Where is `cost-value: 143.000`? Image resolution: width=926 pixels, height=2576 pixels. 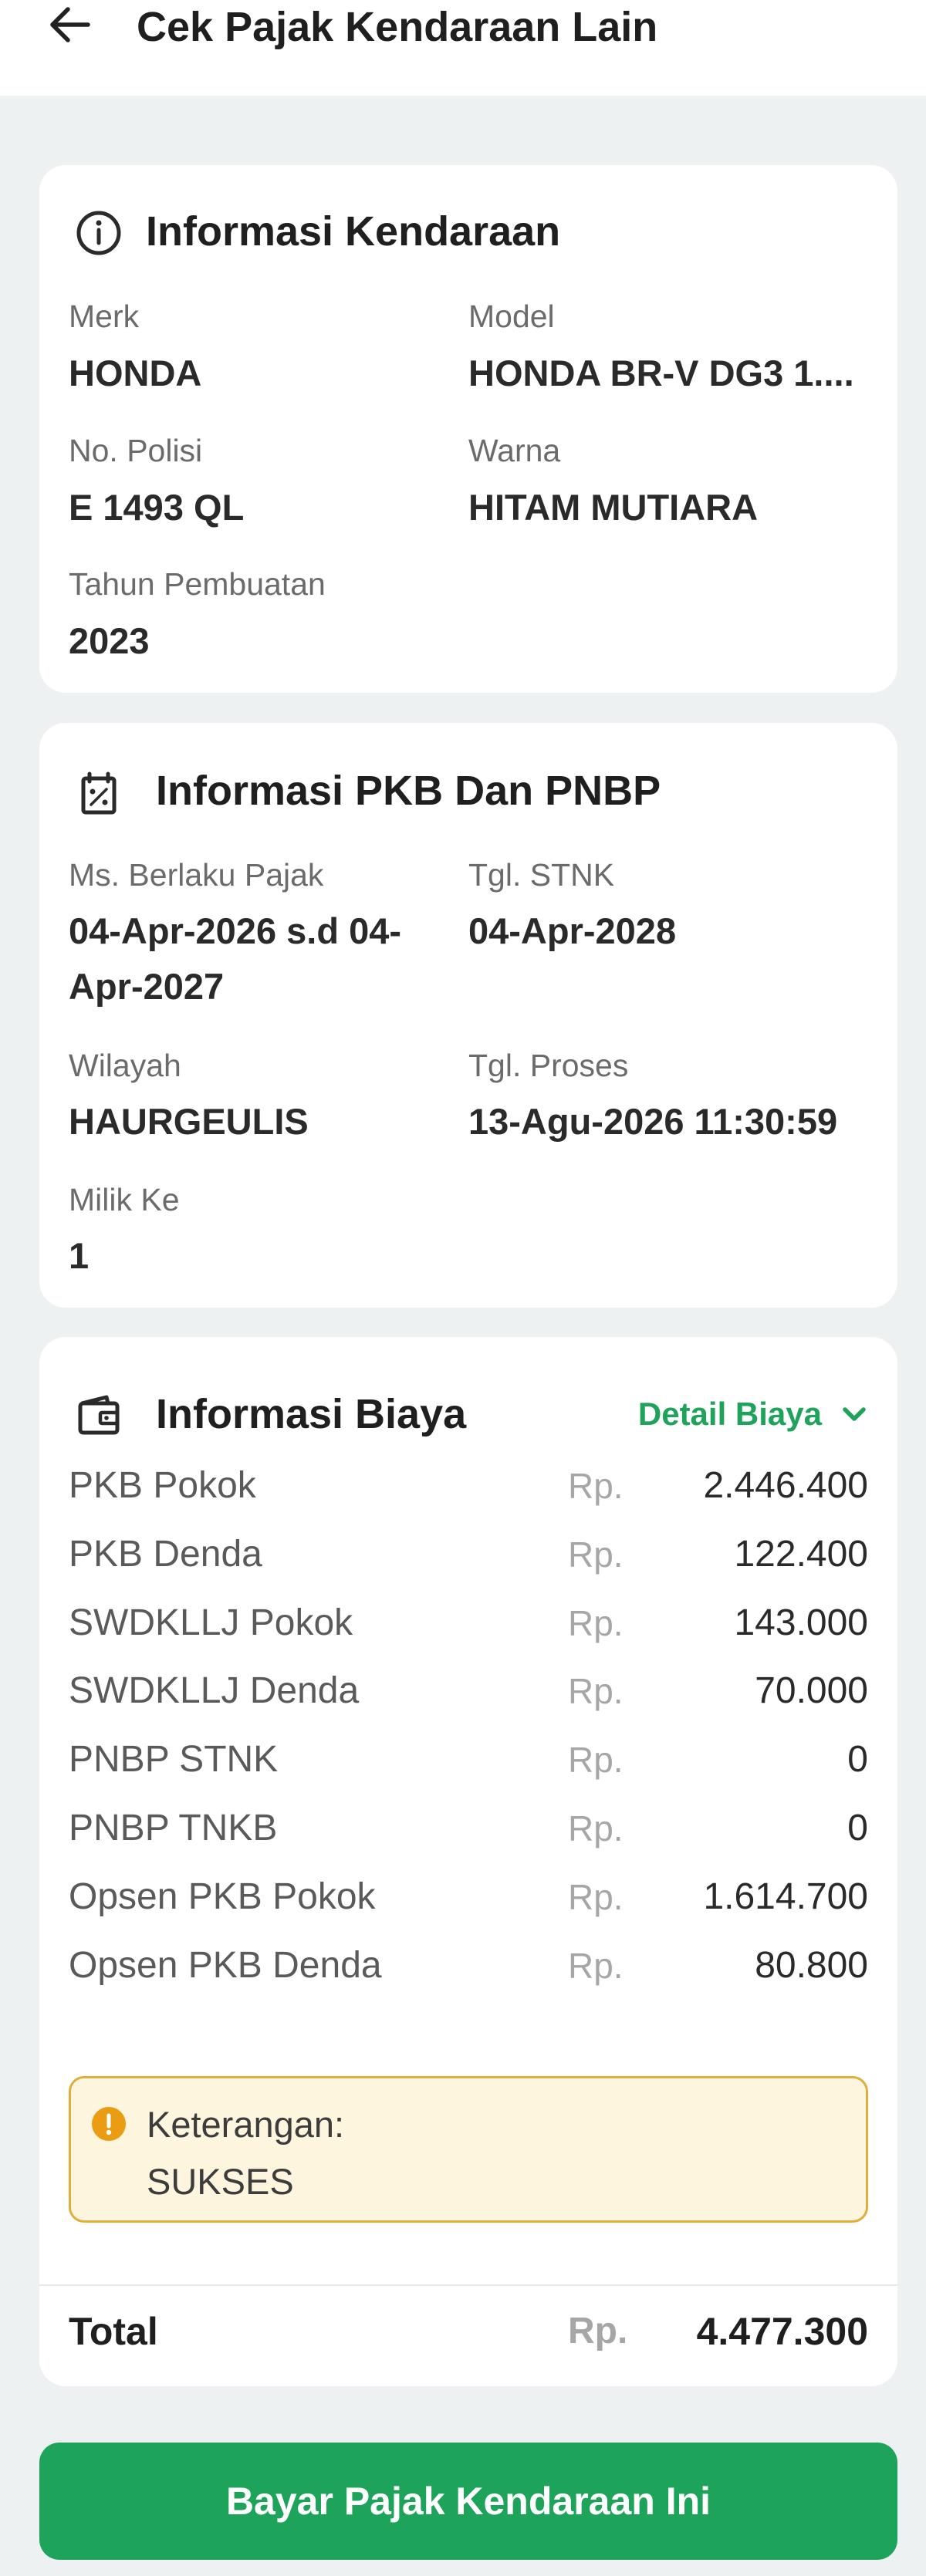
cost-value: 143.000 is located at coordinates (801, 1622).